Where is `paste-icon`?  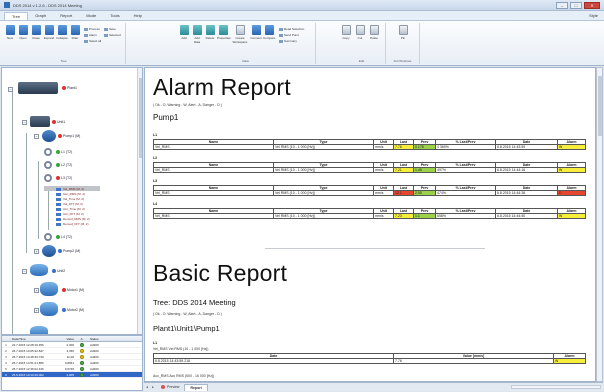
paste-icon is located at coordinates (374, 30).